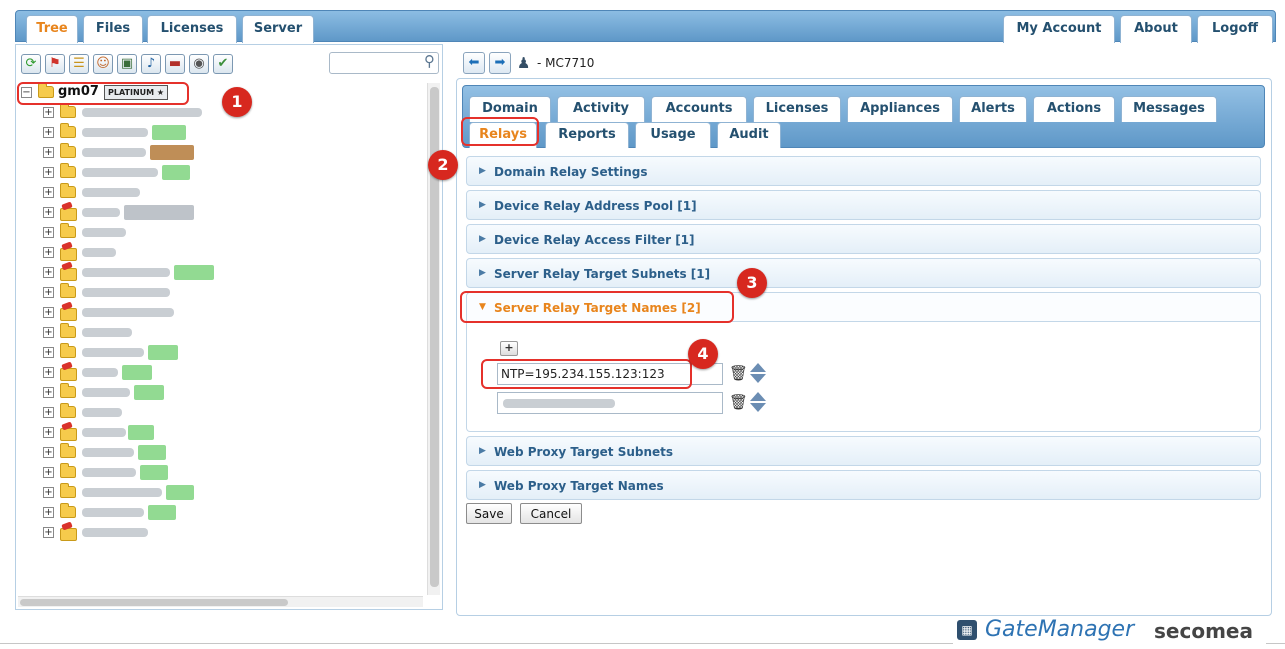 The height and width of the screenshot is (649, 1285). Describe the element at coordinates (68, 432) in the screenshot. I see `domain-flag-icon` at that location.